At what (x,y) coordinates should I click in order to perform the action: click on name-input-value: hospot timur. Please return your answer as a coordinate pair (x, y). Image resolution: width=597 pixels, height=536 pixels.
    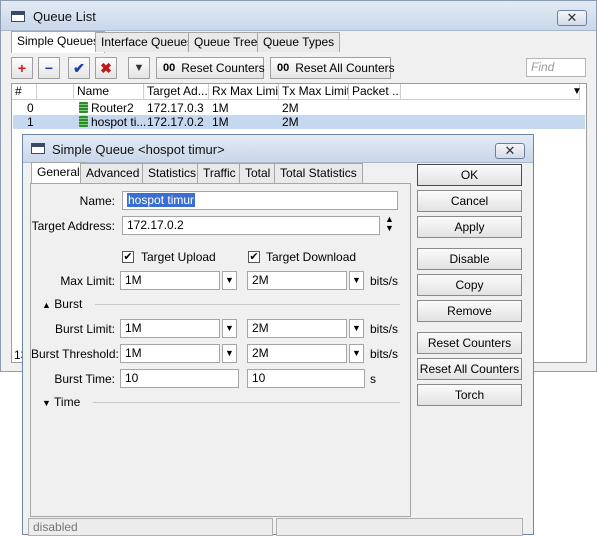
    Looking at the image, I should click on (161, 200).